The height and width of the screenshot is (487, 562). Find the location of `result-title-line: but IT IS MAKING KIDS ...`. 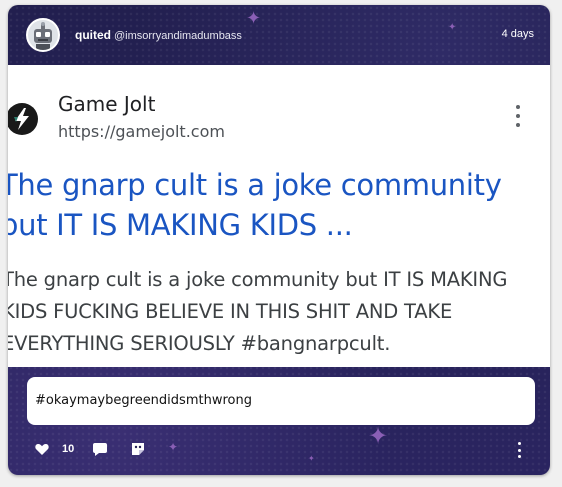

result-title-line: but IT IS MAKING KIDS ... is located at coordinates (180, 225).